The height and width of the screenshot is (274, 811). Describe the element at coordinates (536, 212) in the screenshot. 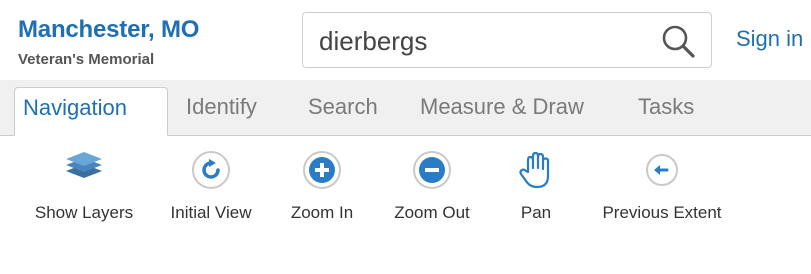

I see `pan-label: Pan` at that location.